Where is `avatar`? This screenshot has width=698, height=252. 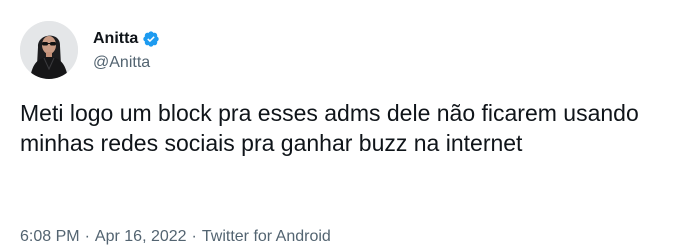
avatar is located at coordinates (49, 50).